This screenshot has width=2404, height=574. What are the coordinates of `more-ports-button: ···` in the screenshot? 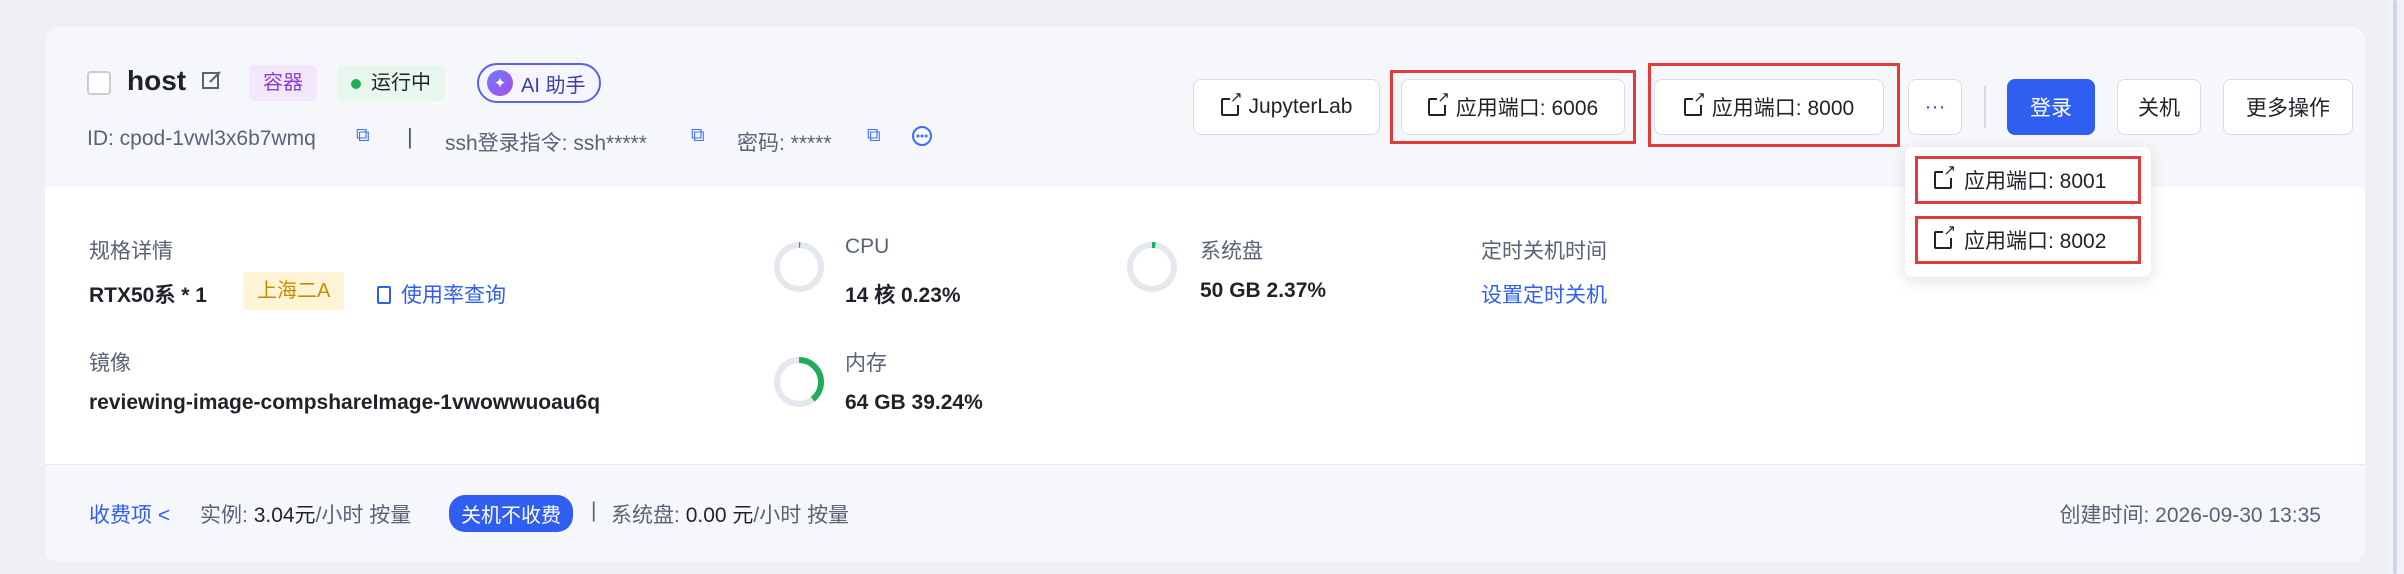 It's located at (1935, 107).